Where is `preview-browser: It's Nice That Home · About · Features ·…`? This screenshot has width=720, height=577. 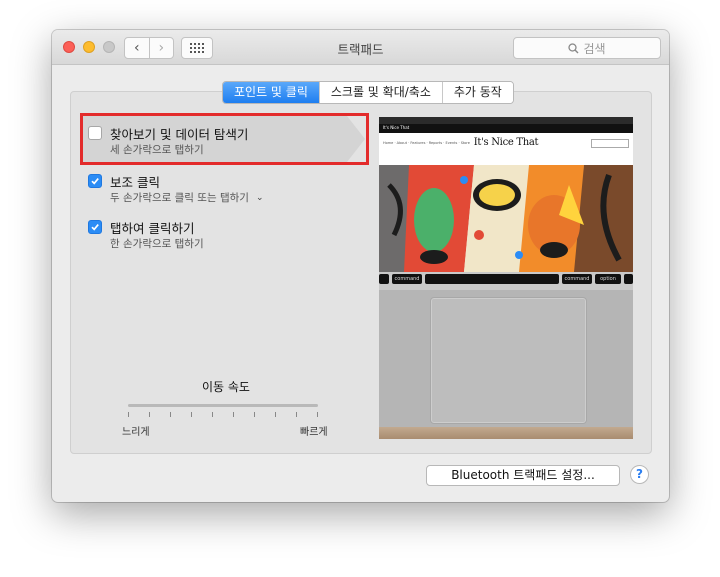 preview-browser: It's Nice That Home · About · Features ·… is located at coordinates (506, 194).